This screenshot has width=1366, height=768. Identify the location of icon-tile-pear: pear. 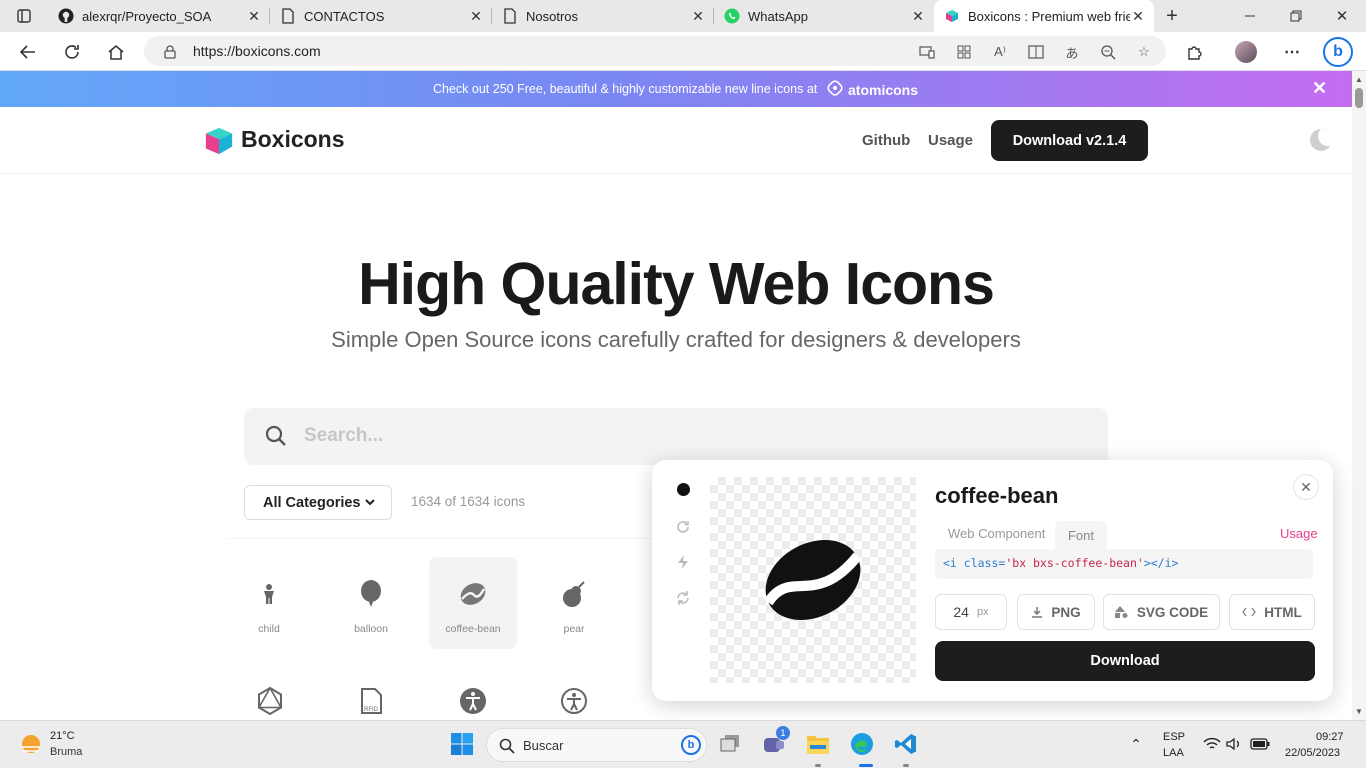
(574, 603).